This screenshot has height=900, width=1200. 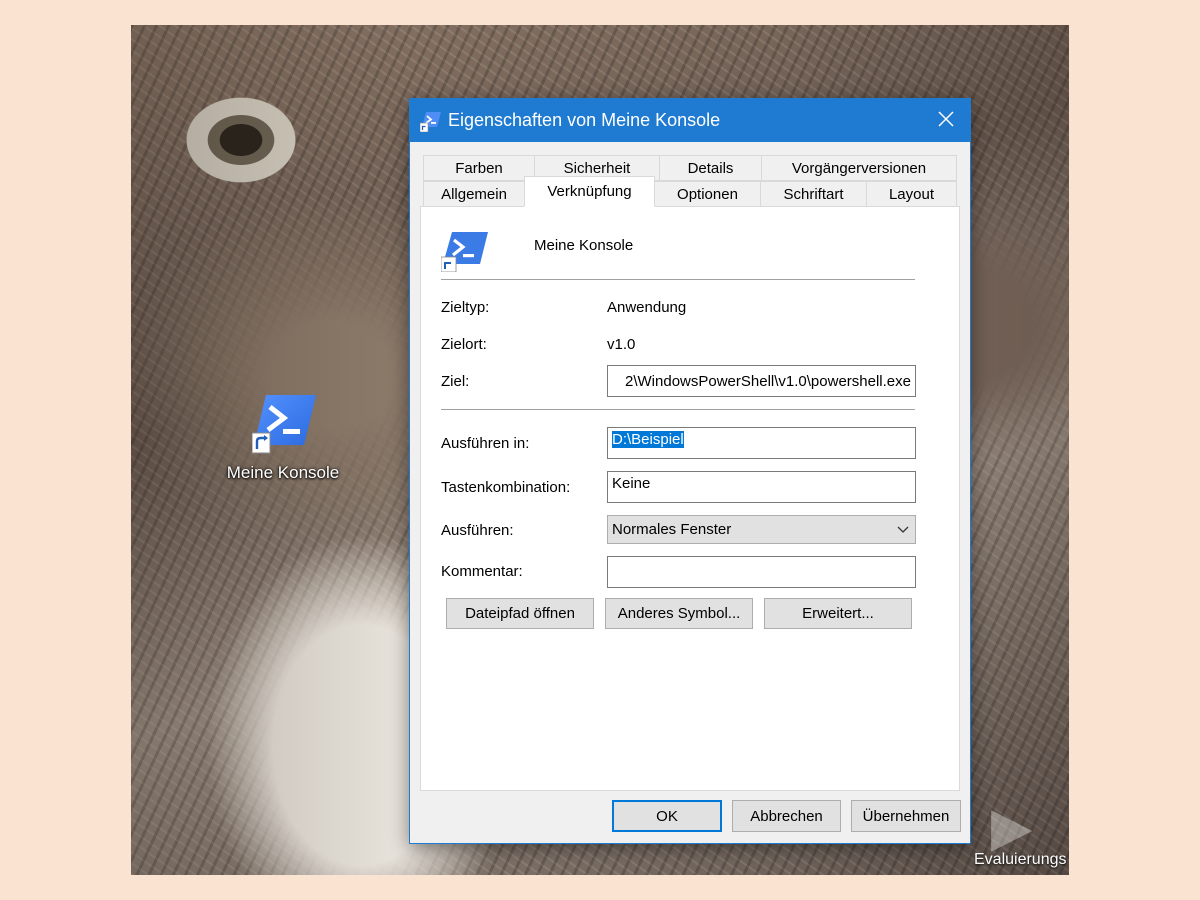 I want to click on kommentar-label: Kommentar:, so click(x=482, y=571).